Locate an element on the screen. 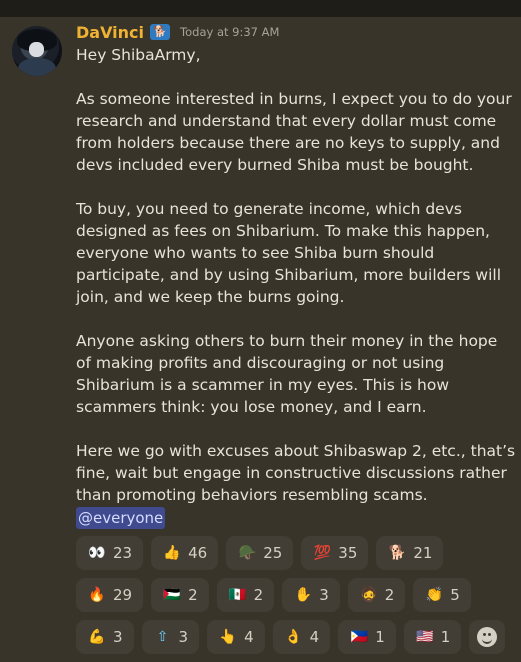 The image size is (521, 662). timestamp: Today at 9:37 AM is located at coordinates (229, 32).